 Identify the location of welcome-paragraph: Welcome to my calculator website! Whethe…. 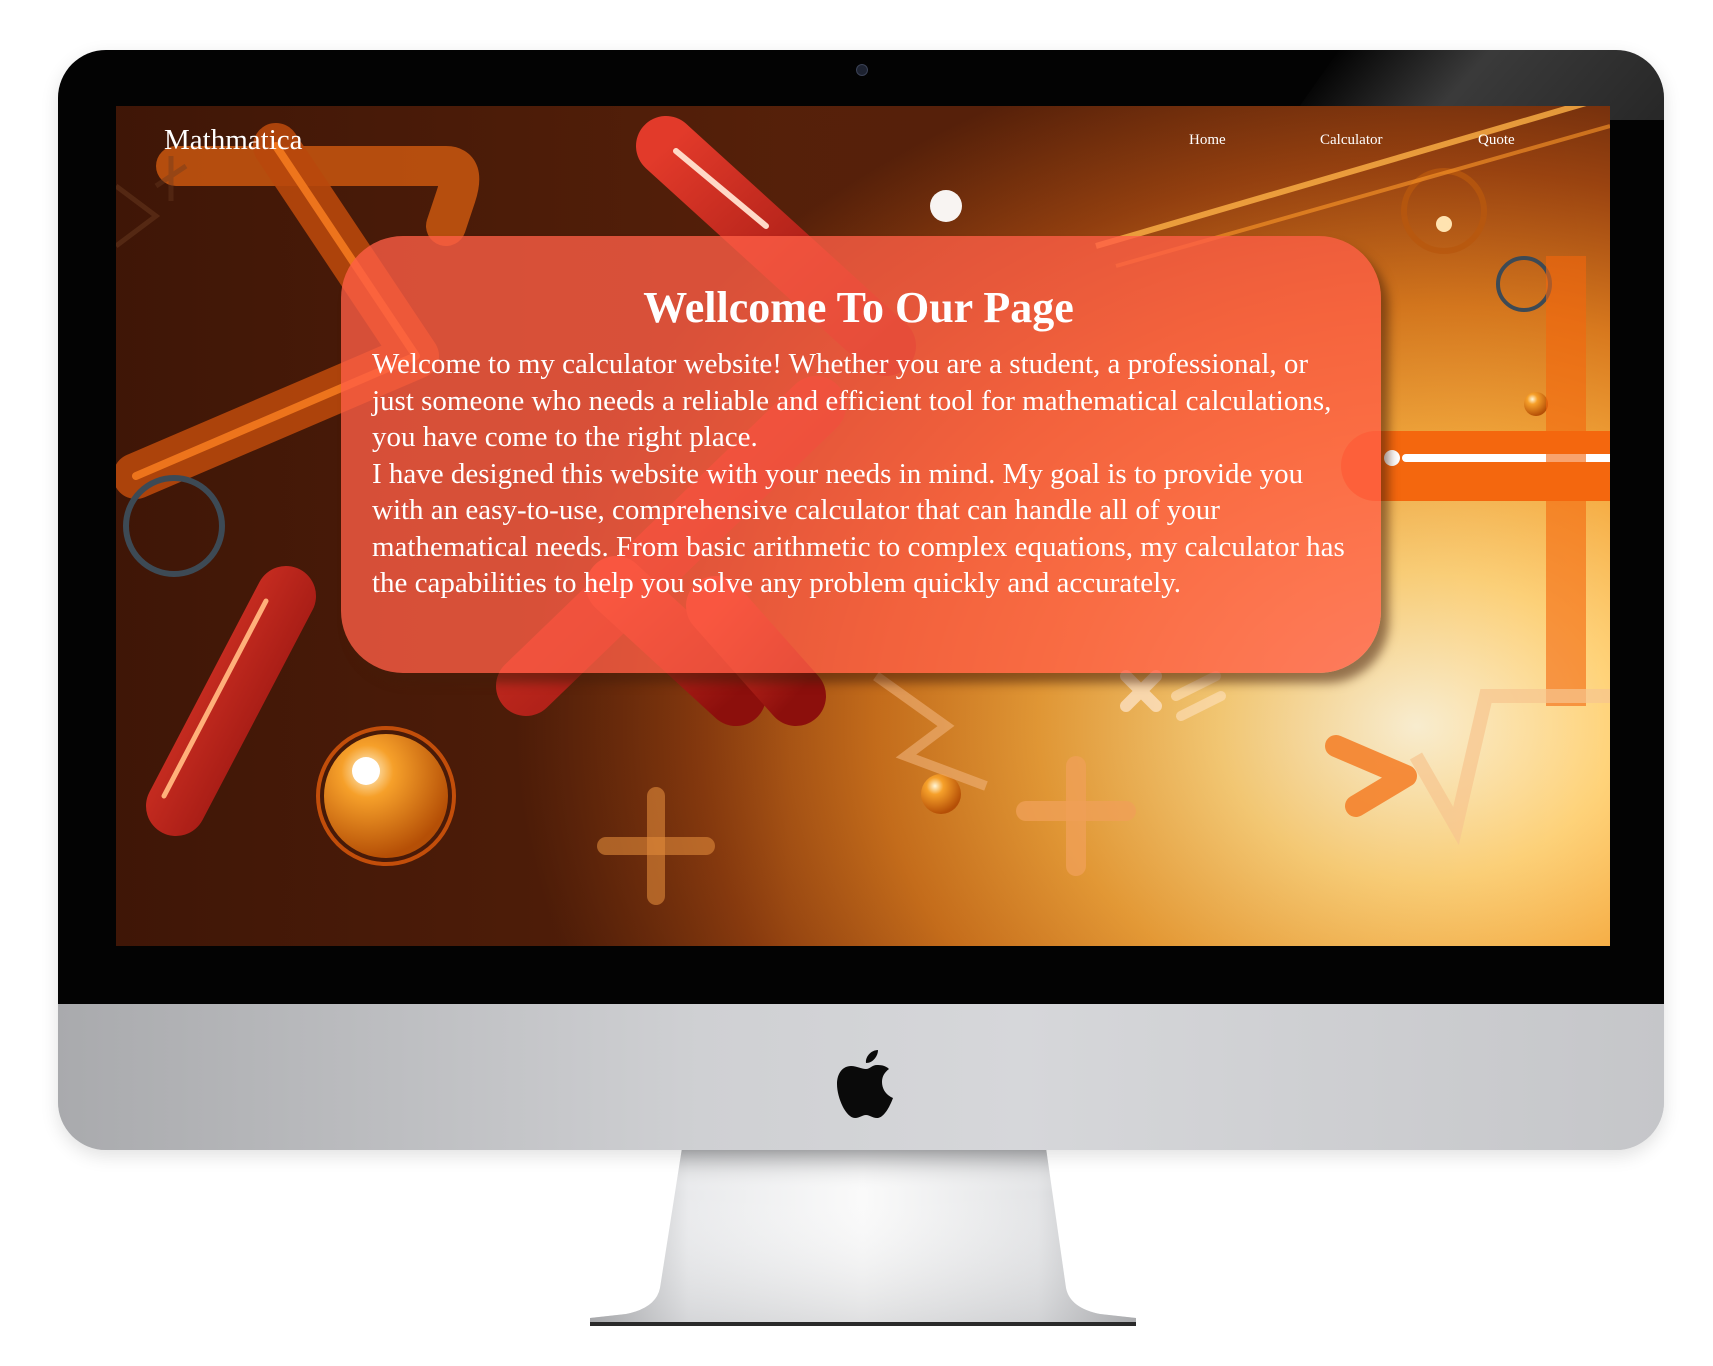
(858, 474).